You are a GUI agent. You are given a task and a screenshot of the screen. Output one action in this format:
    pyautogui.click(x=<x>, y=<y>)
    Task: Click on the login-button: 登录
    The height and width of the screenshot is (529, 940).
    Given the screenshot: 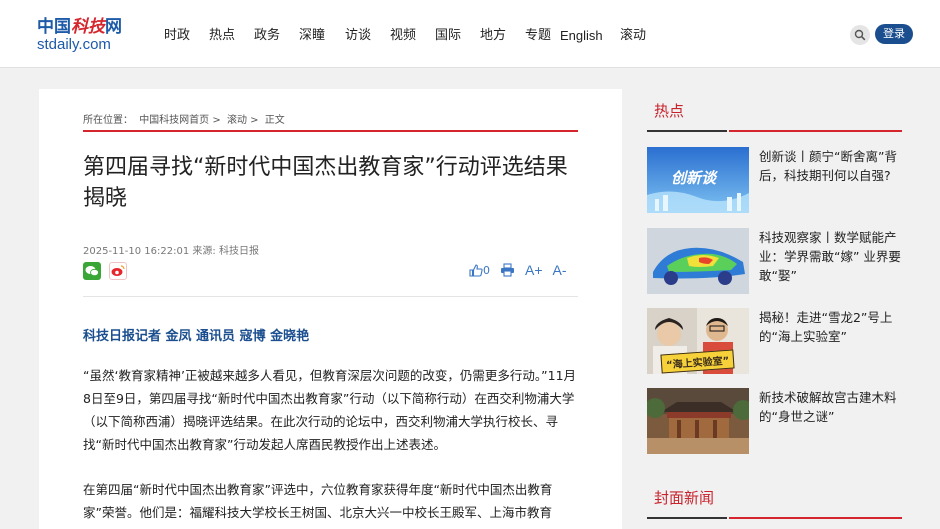 What is the action you would take?
    pyautogui.click(x=894, y=34)
    